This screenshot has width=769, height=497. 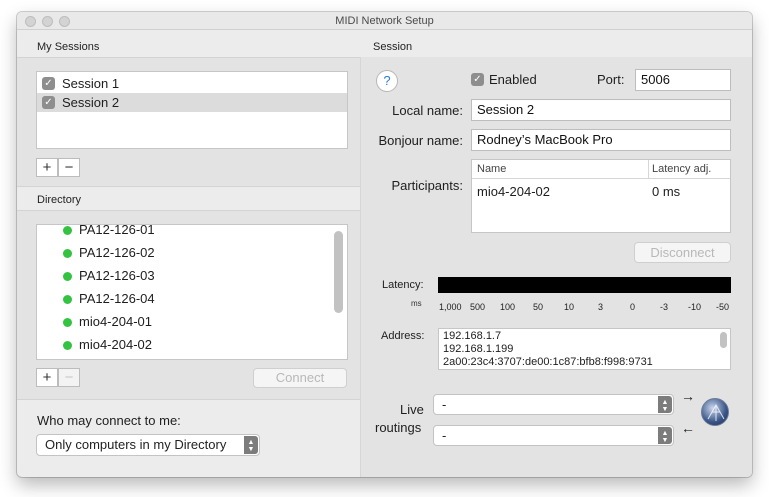 What do you see at coordinates (136, 444) in the screenshot?
I see `who-may-connect-value: Only computers in my Directory` at bounding box center [136, 444].